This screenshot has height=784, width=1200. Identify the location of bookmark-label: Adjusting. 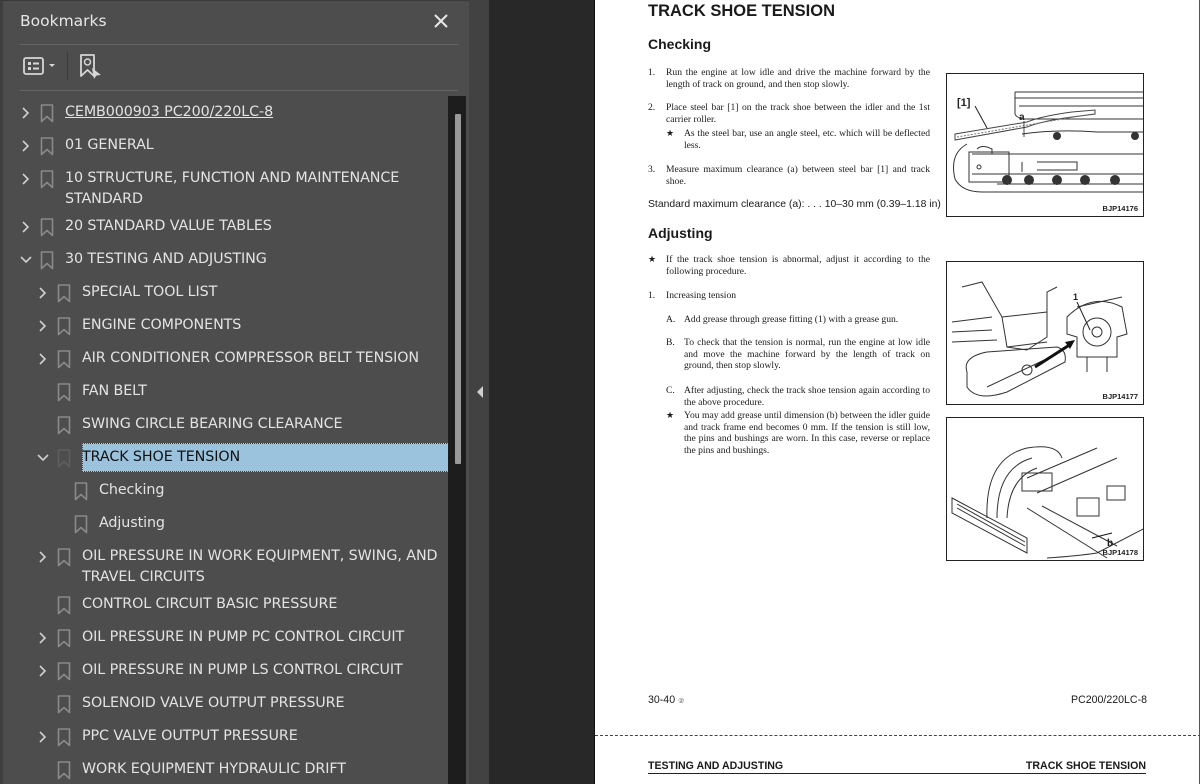
(132, 523).